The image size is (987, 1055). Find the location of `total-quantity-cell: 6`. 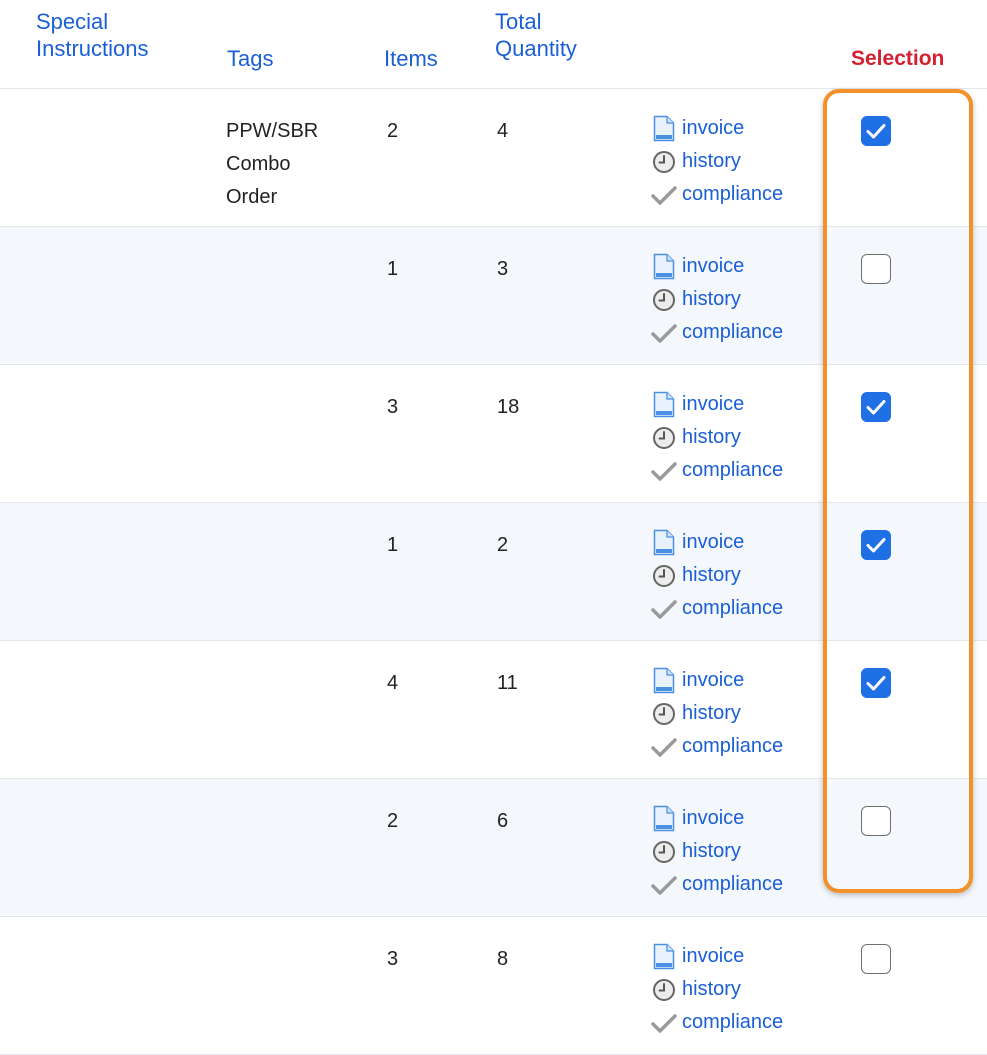

total-quantity-cell: 6 is located at coordinates (503, 821).